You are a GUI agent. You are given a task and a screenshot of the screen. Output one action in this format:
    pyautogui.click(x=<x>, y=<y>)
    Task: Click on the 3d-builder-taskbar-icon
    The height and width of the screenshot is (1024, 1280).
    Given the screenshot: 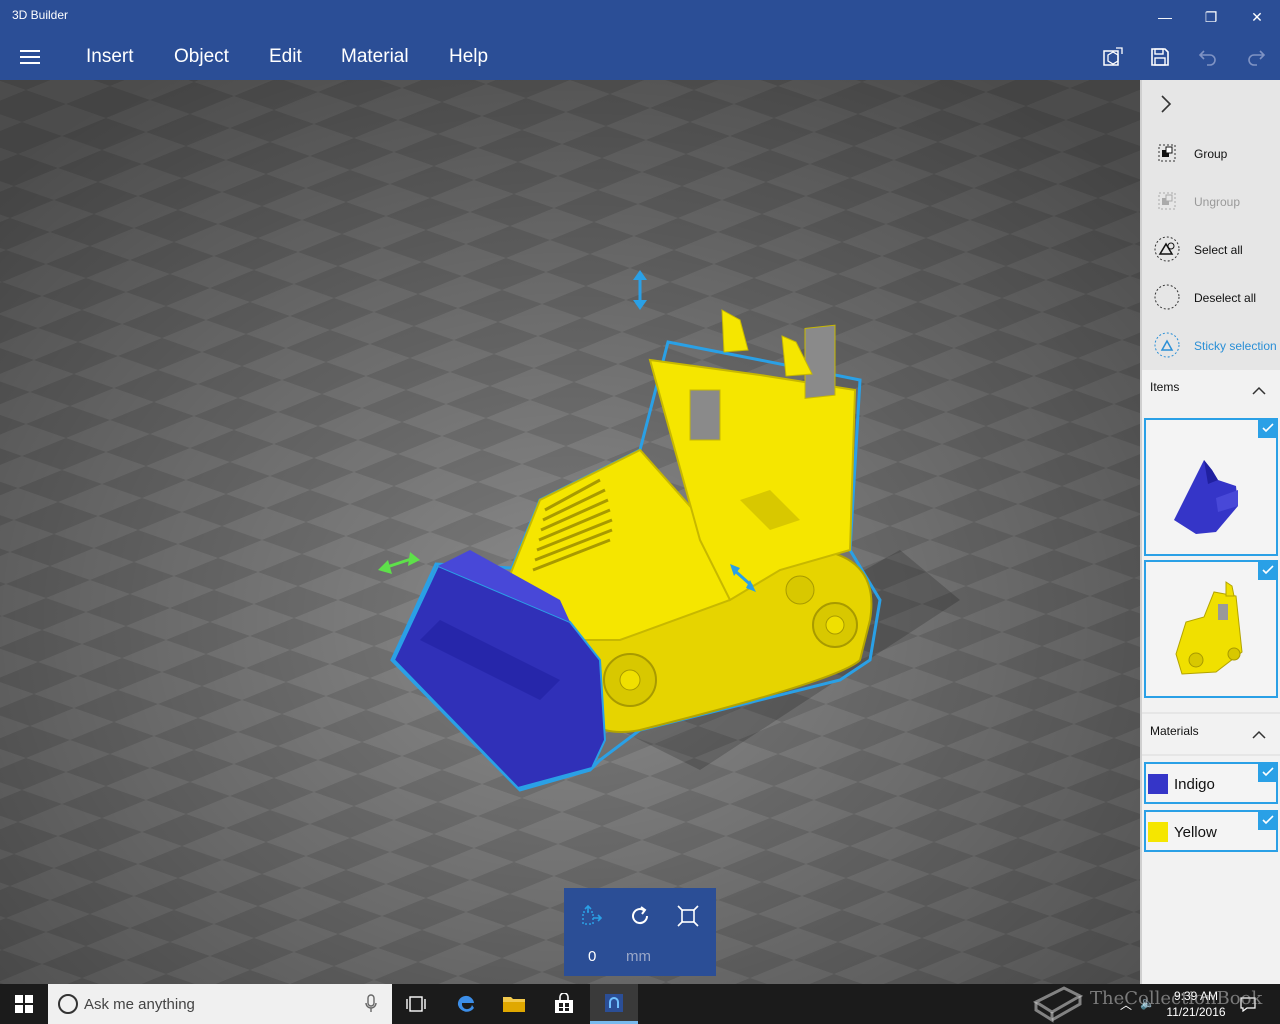 What is the action you would take?
    pyautogui.click(x=614, y=1004)
    